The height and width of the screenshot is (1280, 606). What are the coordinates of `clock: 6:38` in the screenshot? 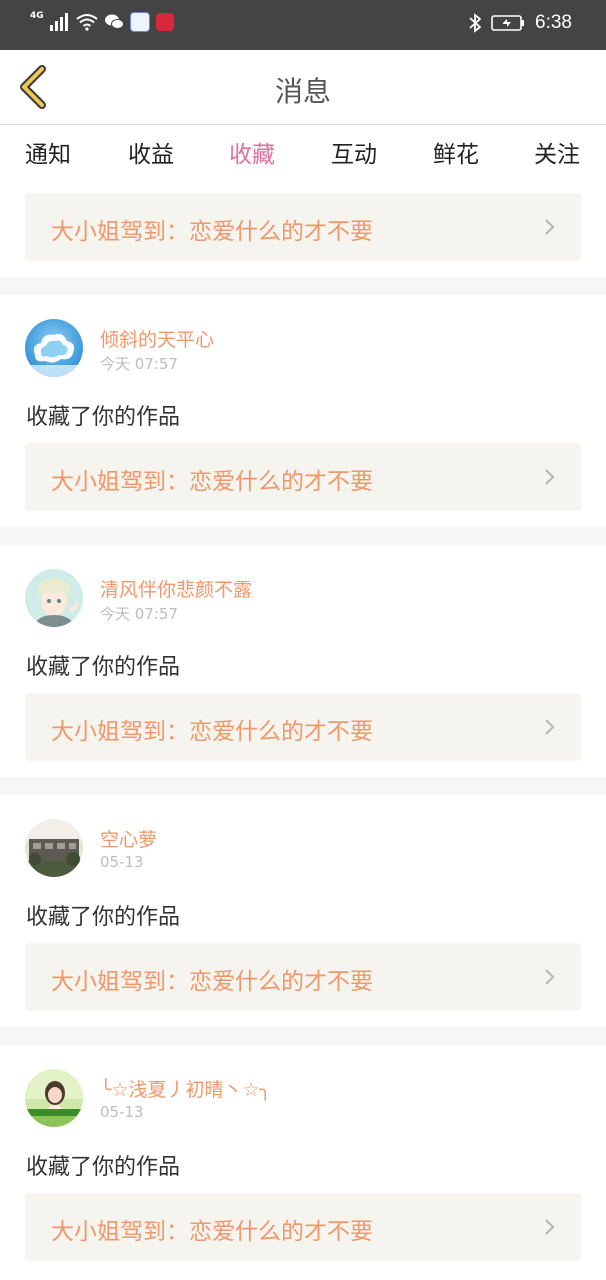 It's located at (553, 22).